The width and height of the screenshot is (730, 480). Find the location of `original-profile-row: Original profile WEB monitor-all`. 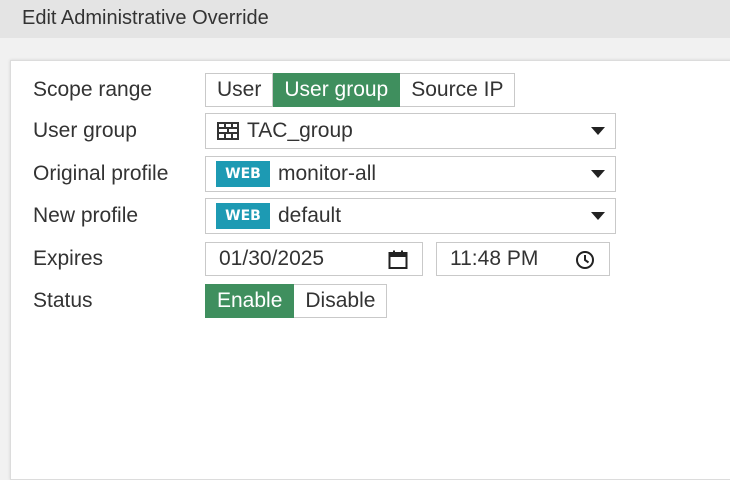

original-profile-row: Original profile WEB monitor-all is located at coordinates (324, 174).